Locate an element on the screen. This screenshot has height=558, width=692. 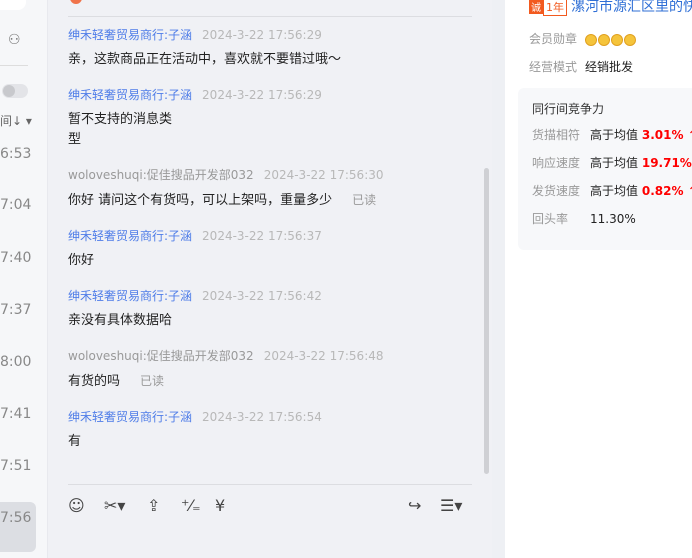
message-text: 有货的吗 is located at coordinates (94, 381).